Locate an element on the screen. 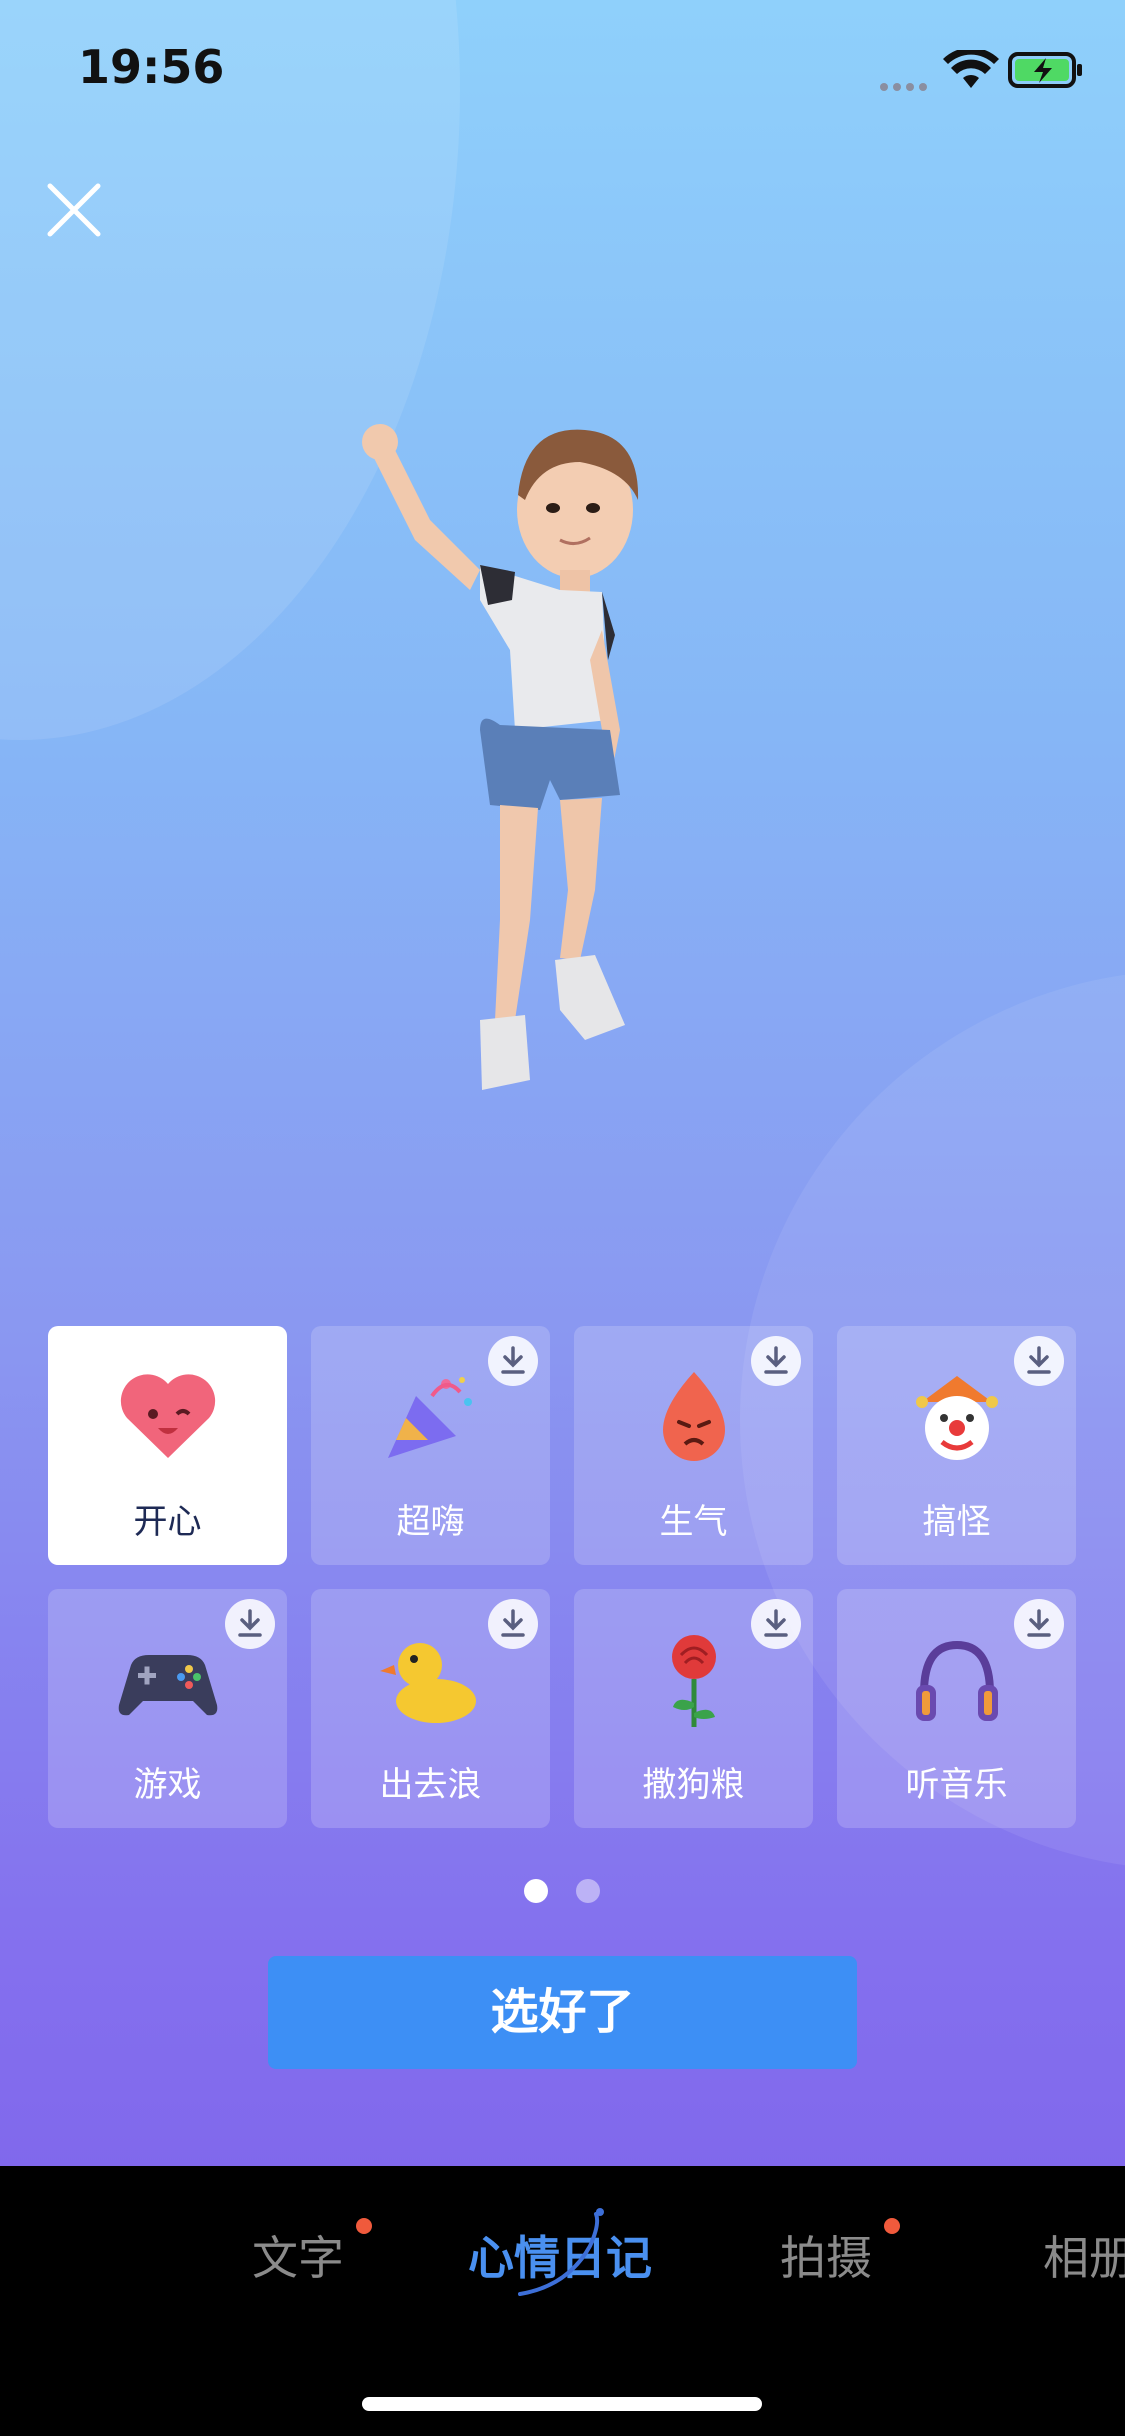 The height and width of the screenshot is (2436, 1125). mood-label: 撒狗粮 is located at coordinates (693, 1785).